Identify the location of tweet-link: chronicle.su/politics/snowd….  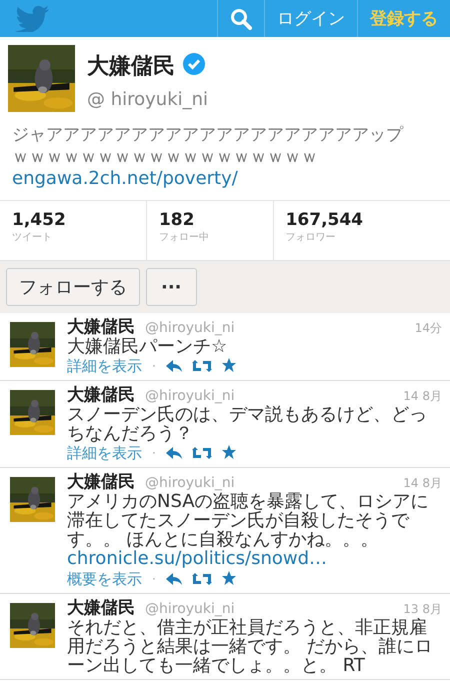
(254, 559).